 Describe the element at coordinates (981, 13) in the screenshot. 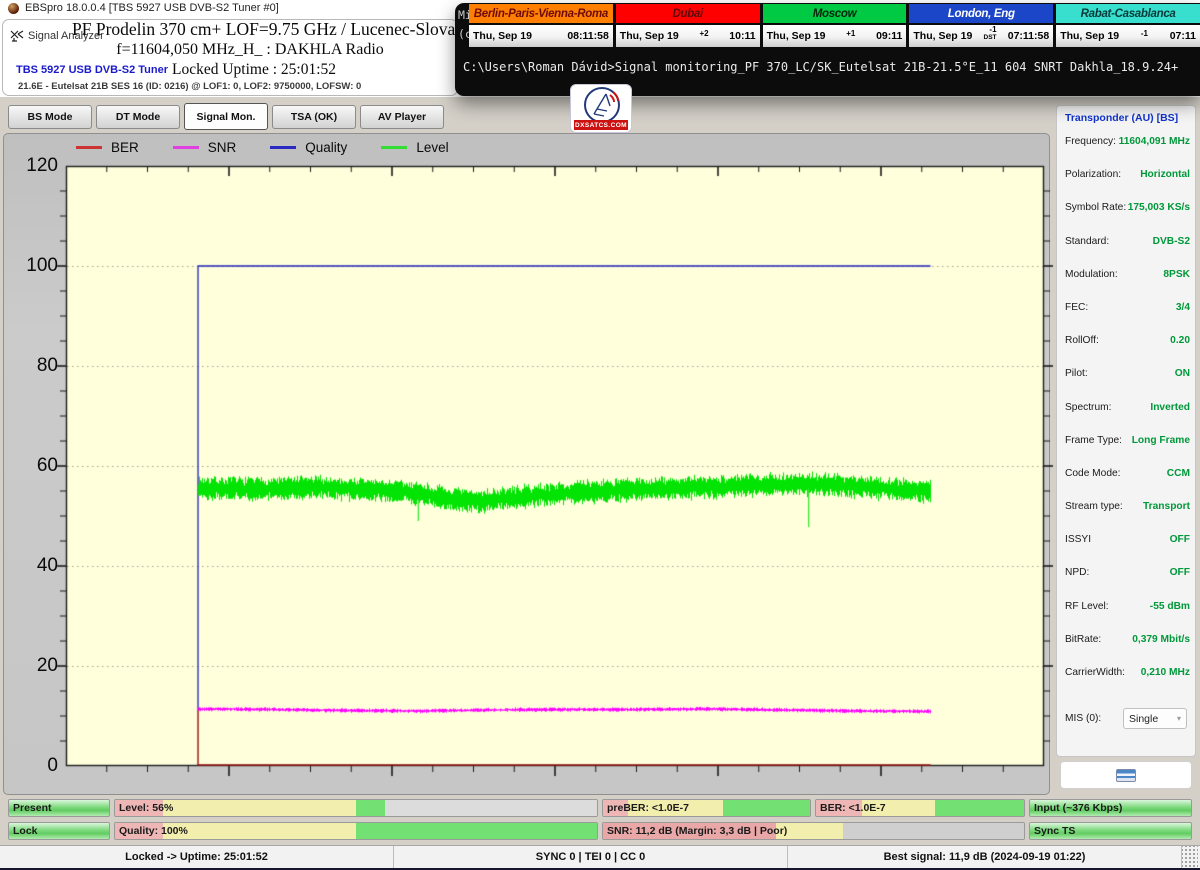

I see `clock-city-header: London, Eng` at that location.